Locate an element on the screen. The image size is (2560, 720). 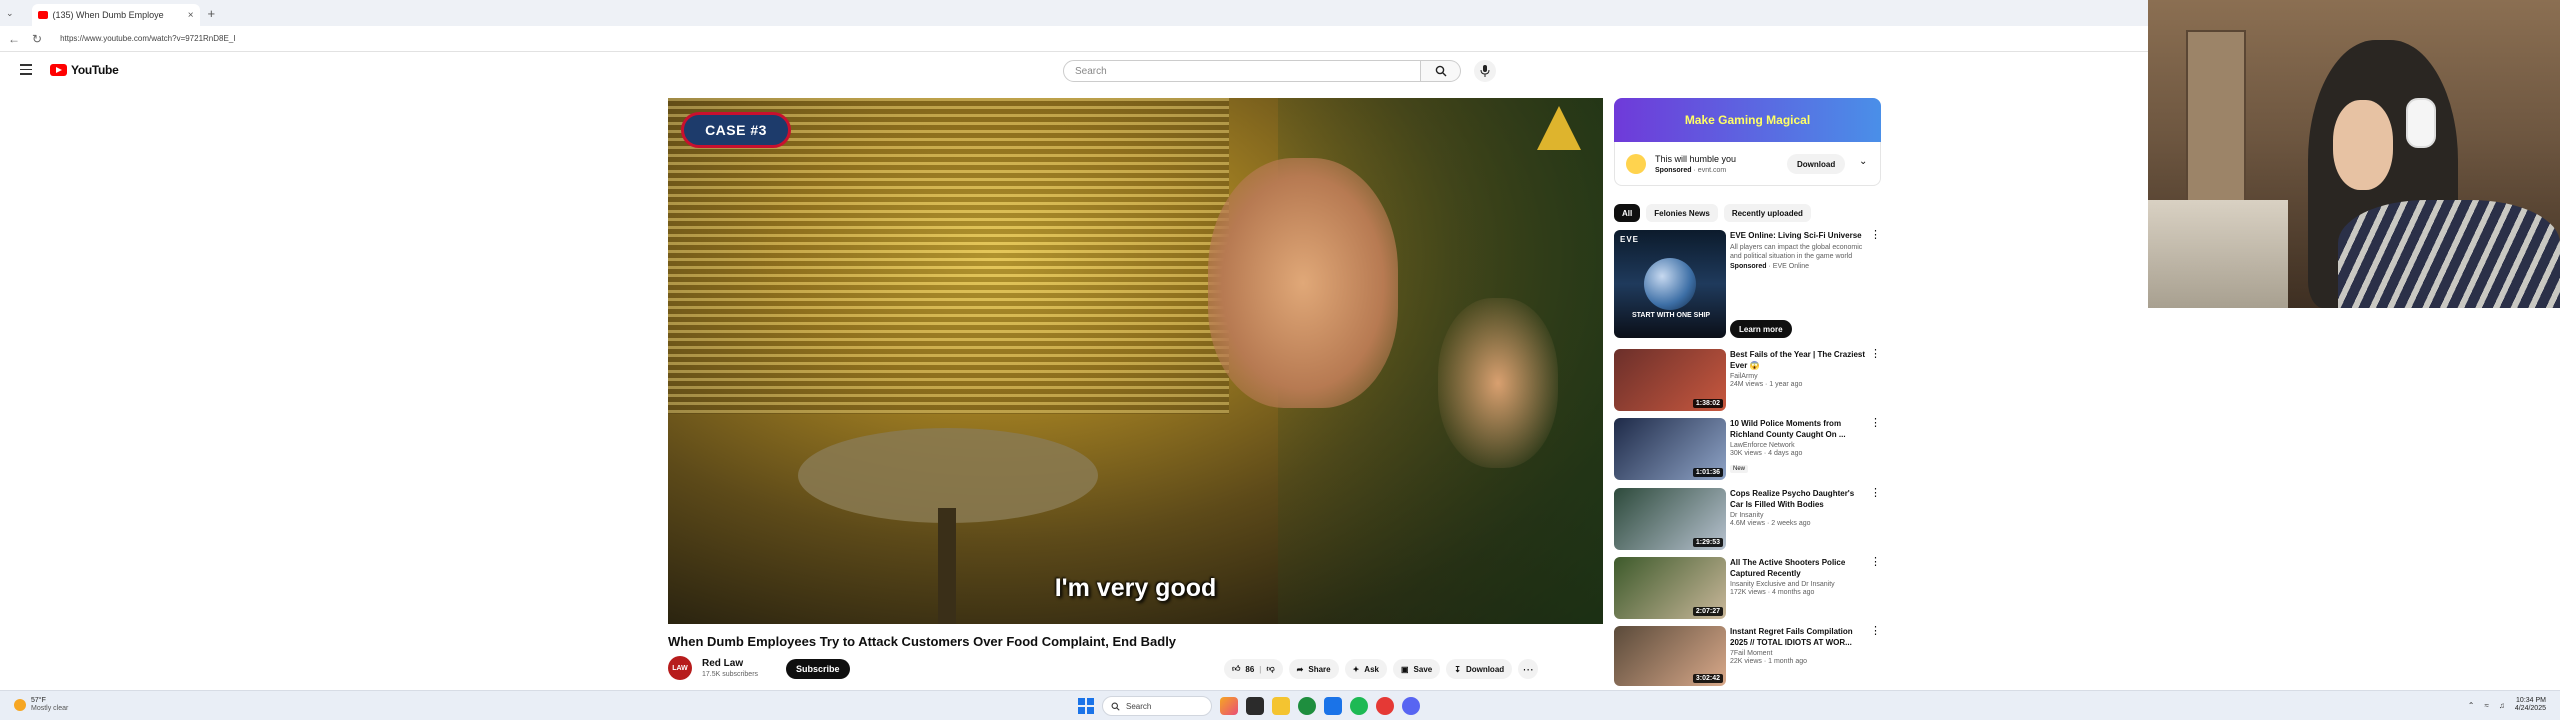
playlist-save-icon: ▣ is located at coordinates (1404, 669).